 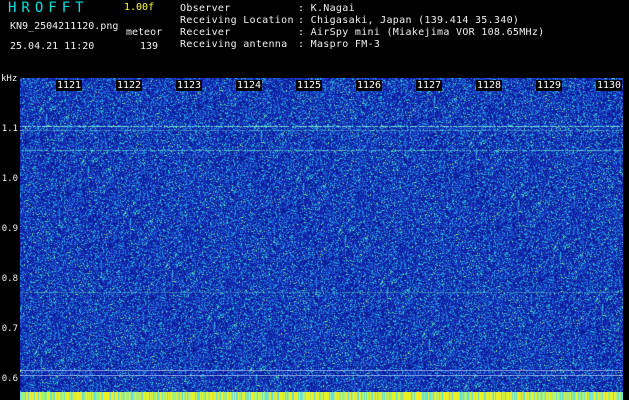 What do you see at coordinates (9, 329) in the screenshot?
I see `y-tick-label: 0.7` at bounding box center [9, 329].